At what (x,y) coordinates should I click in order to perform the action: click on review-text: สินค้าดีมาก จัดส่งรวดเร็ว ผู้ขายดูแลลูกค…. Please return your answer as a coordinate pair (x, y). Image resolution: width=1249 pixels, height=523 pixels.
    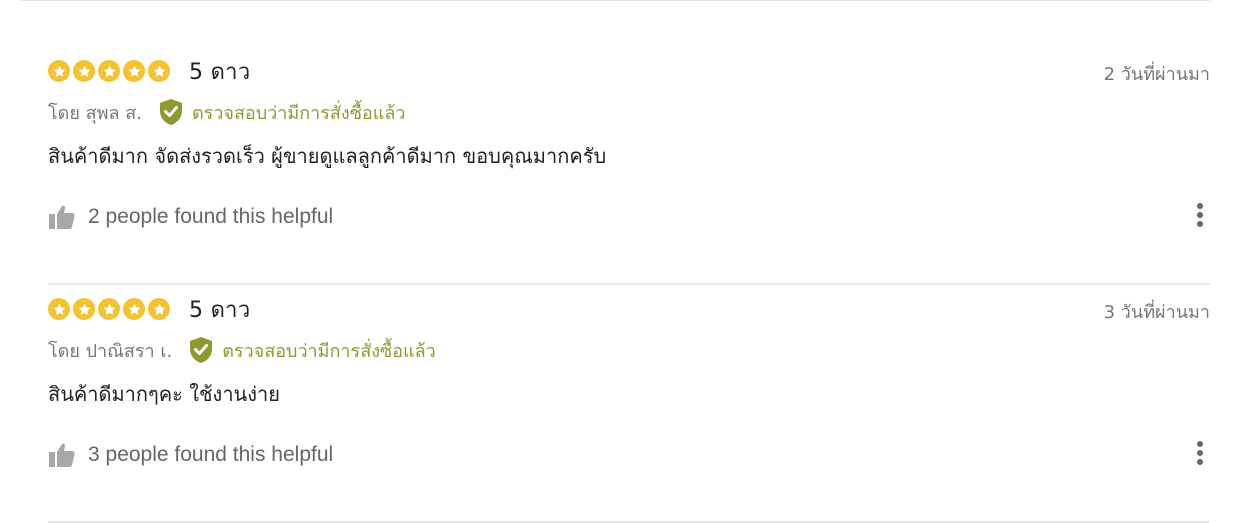
    Looking at the image, I should click on (327, 156).